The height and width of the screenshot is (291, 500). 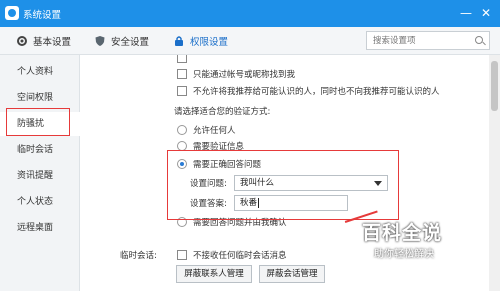 What do you see at coordinates (316, 92) in the screenshot?
I see `option-label: 不允许将我推荐给可能认识的人，同时也不向我推荐可能认识的人` at bounding box center [316, 92].